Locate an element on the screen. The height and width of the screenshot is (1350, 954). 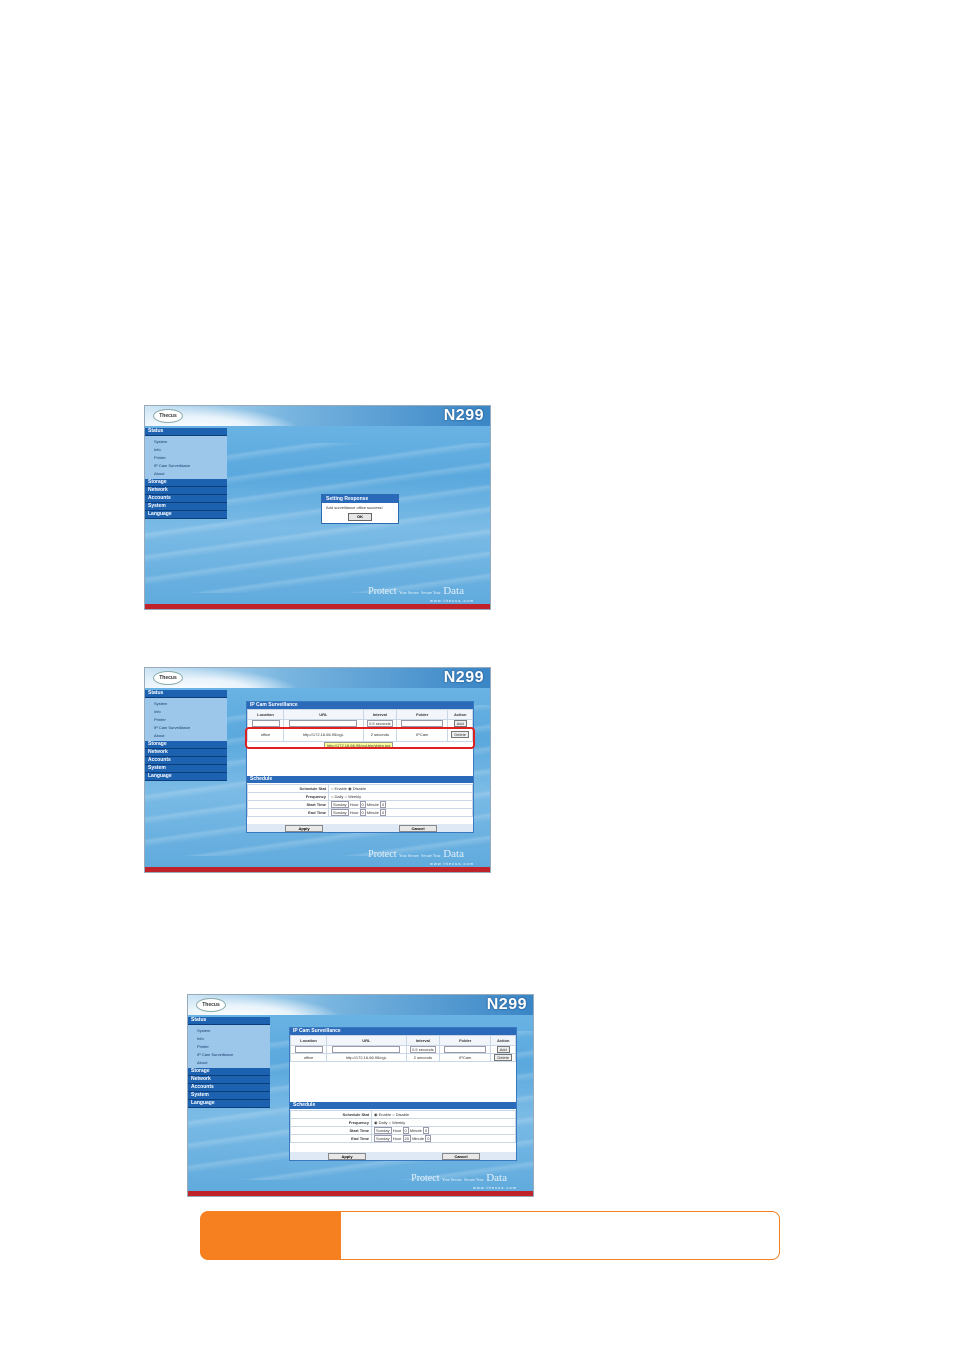
col-folder: Folder is located at coordinates (422, 714).